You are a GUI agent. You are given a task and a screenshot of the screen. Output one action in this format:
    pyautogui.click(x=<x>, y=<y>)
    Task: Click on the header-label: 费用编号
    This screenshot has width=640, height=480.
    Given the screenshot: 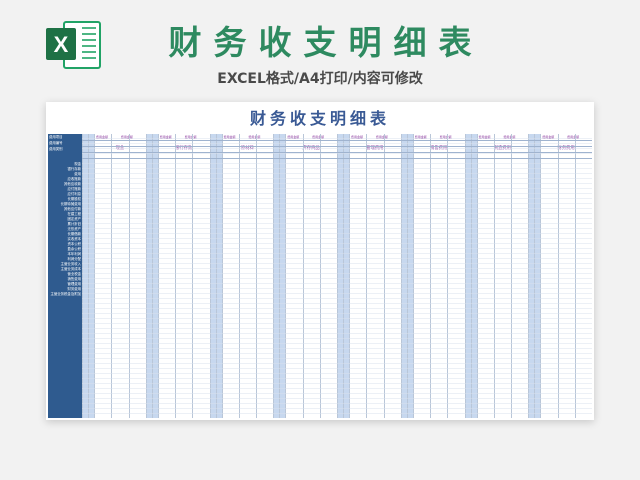 What is the action you would take?
    pyautogui.click(x=56, y=143)
    